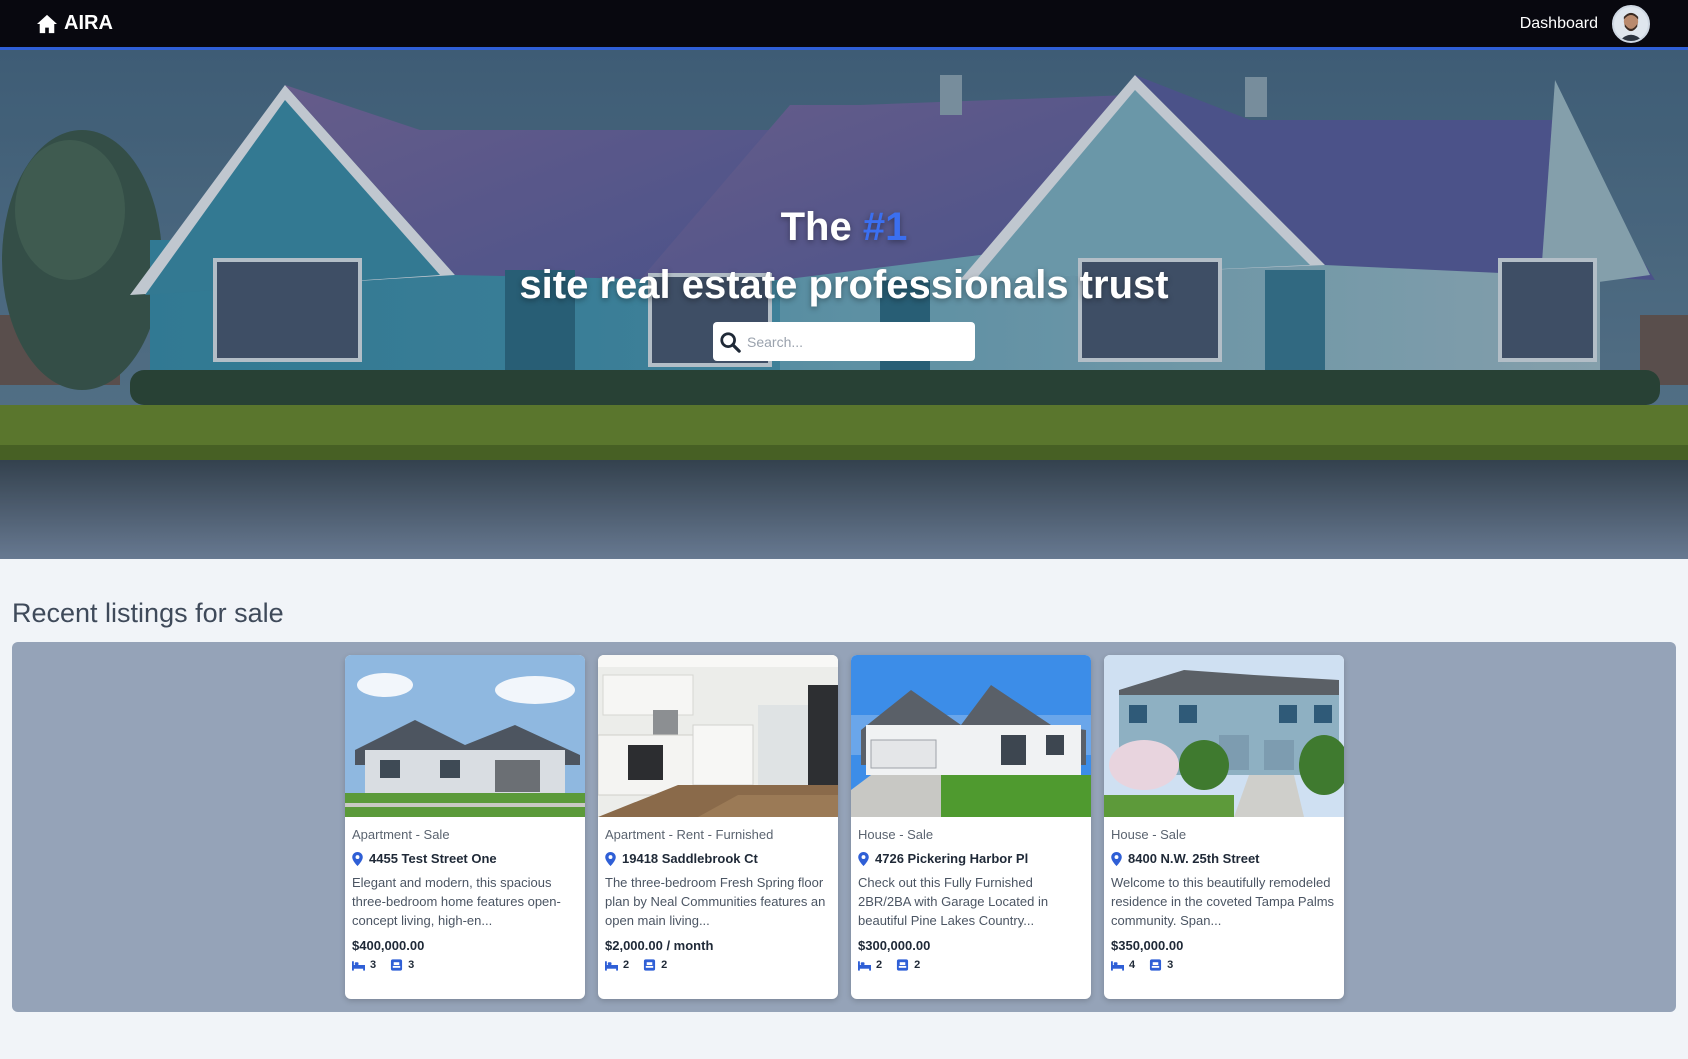  Describe the element at coordinates (690, 858) in the screenshot. I see `listing-address-text: 19418 Saddlebrook Ct` at that location.